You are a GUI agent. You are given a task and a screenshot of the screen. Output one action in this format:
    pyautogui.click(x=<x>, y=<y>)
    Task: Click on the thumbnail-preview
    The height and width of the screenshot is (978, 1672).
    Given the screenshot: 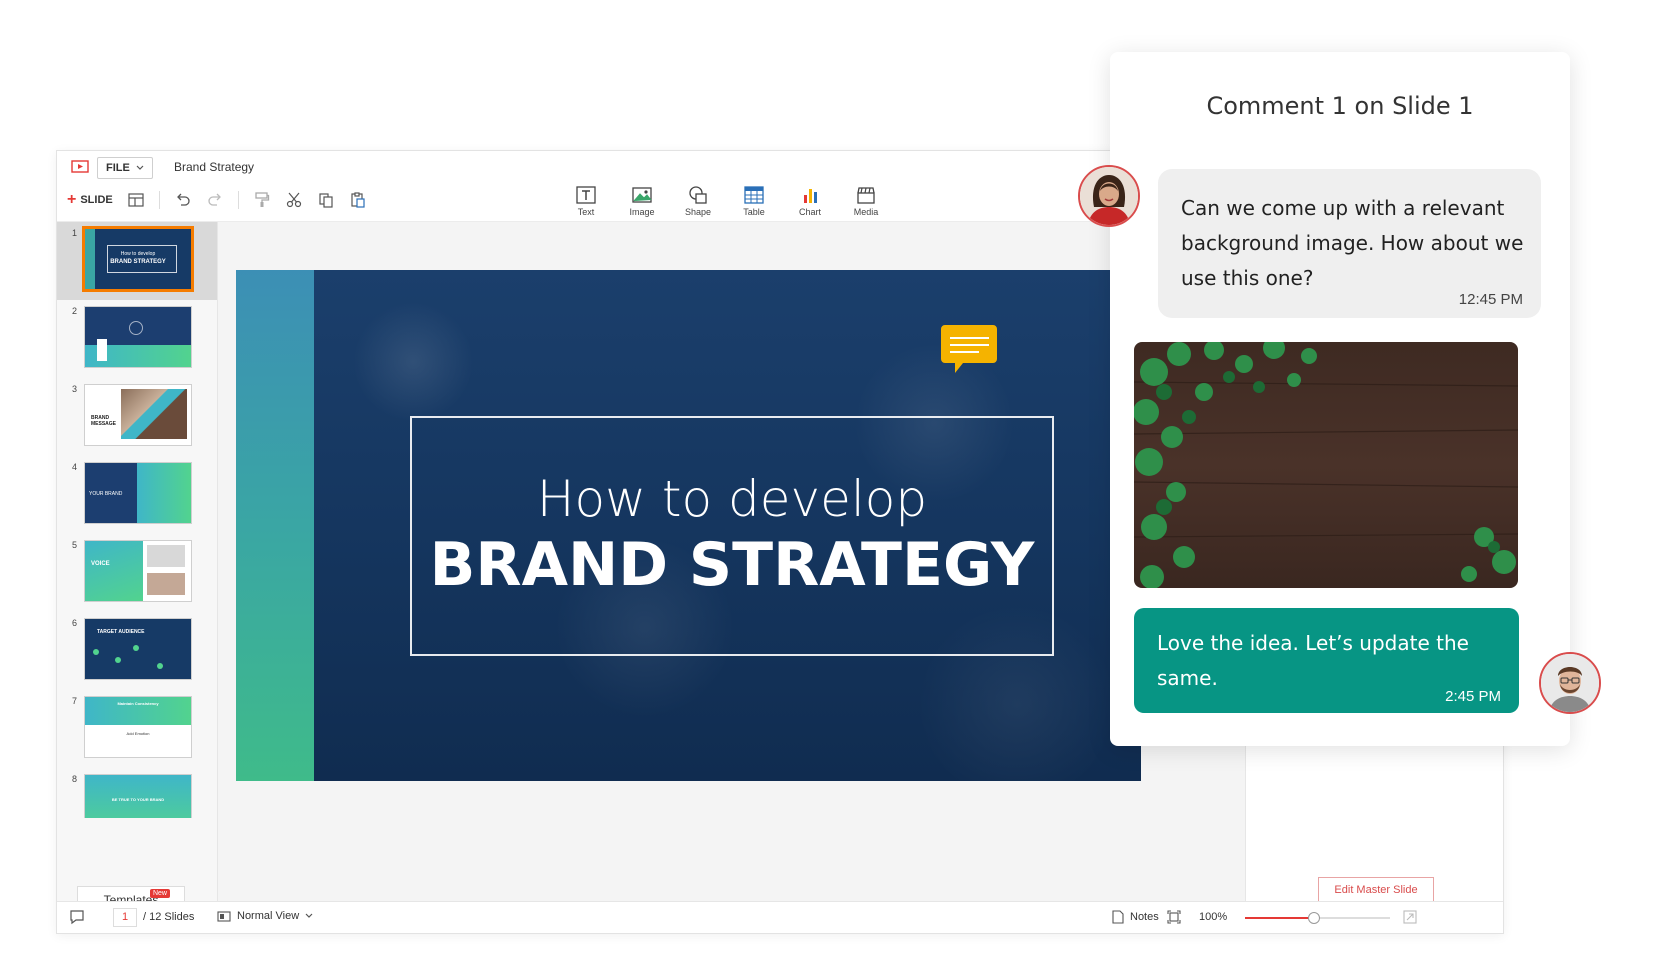 What is the action you would take?
    pyautogui.click(x=138, y=337)
    